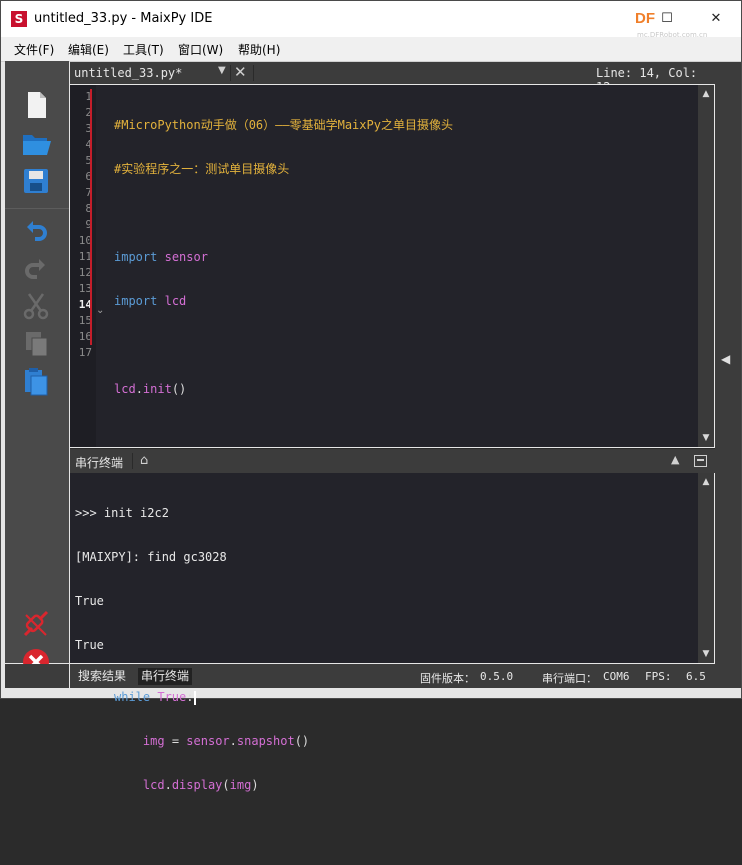 The height and width of the screenshot is (865, 742). I want to click on firmware-label: 固件版本：, so click(447, 678).